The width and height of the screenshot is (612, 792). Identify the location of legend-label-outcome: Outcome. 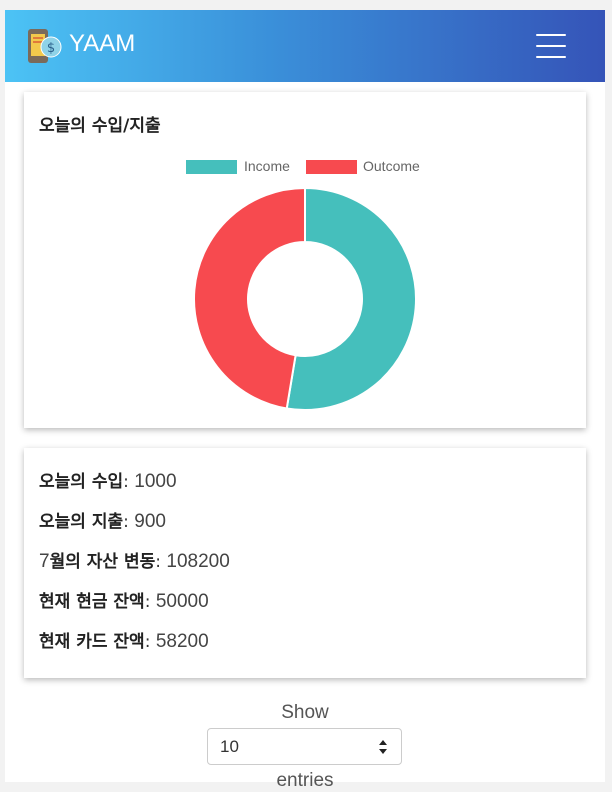
(391, 166).